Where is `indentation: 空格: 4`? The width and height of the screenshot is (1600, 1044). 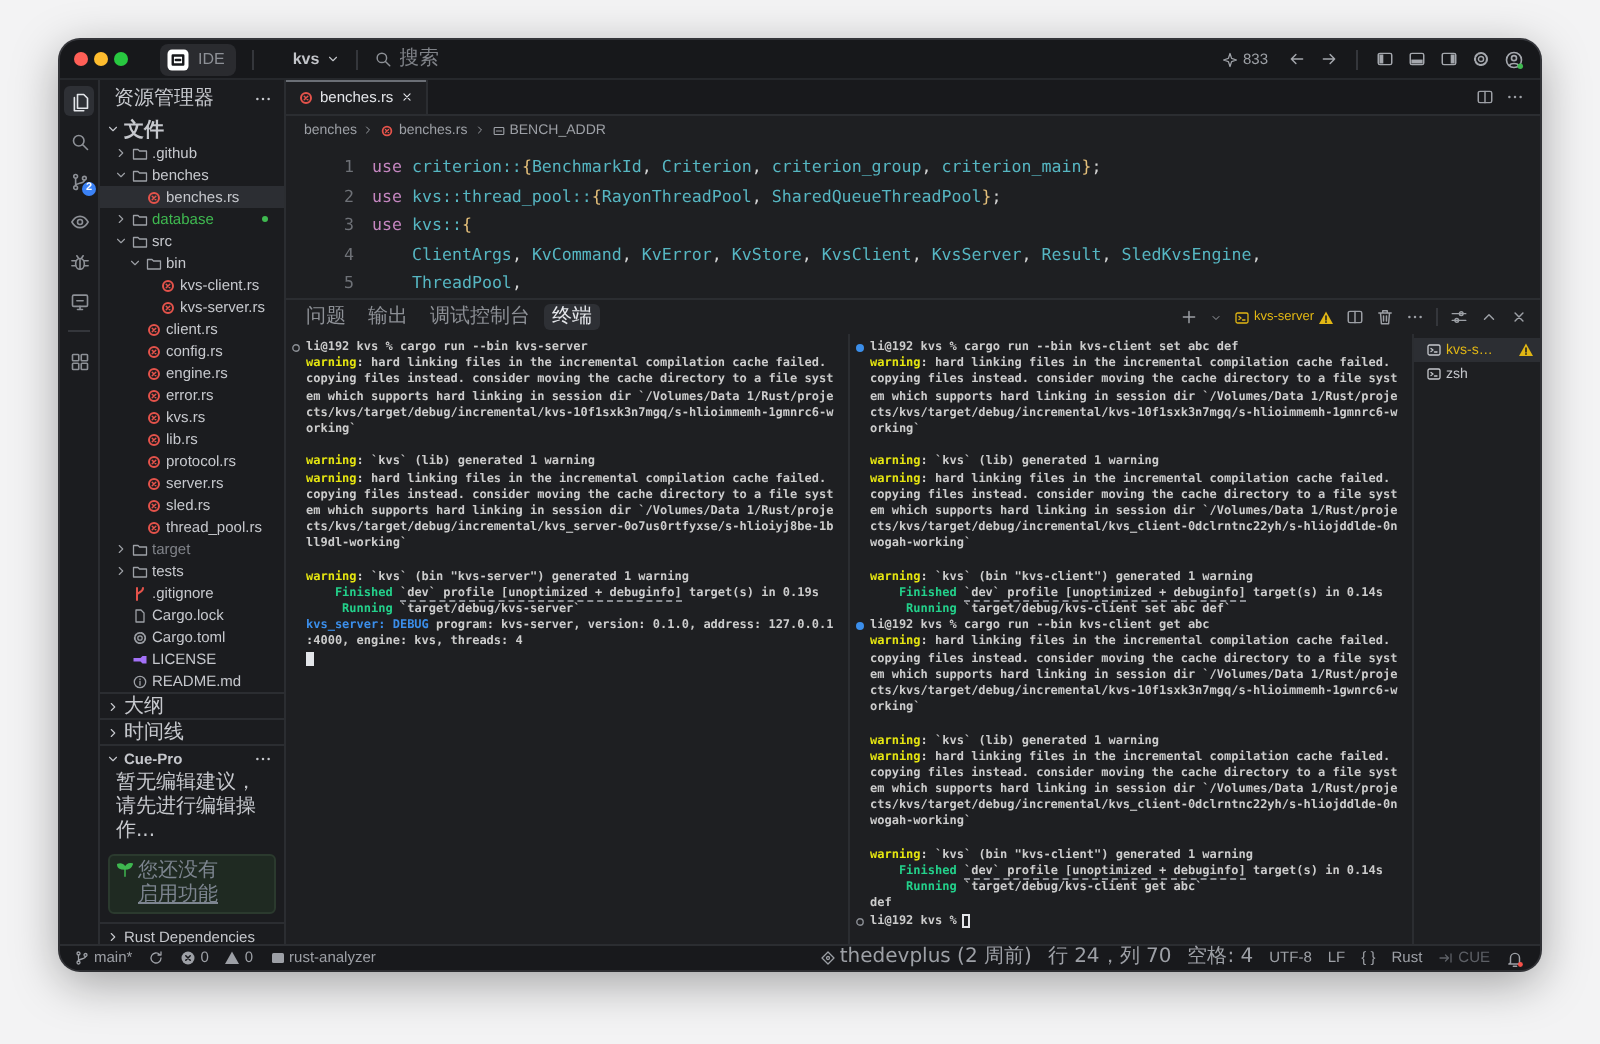 indentation: 空格: 4 is located at coordinates (1220, 958).